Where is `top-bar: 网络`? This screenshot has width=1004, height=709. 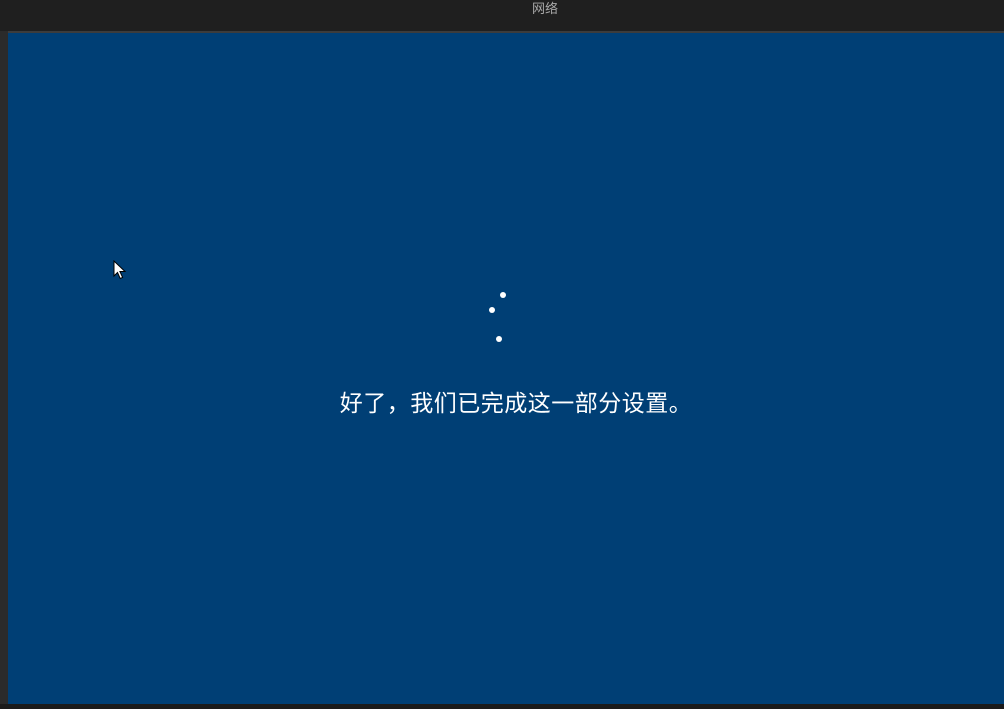
top-bar: 网络 is located at coordinates (502, 16).